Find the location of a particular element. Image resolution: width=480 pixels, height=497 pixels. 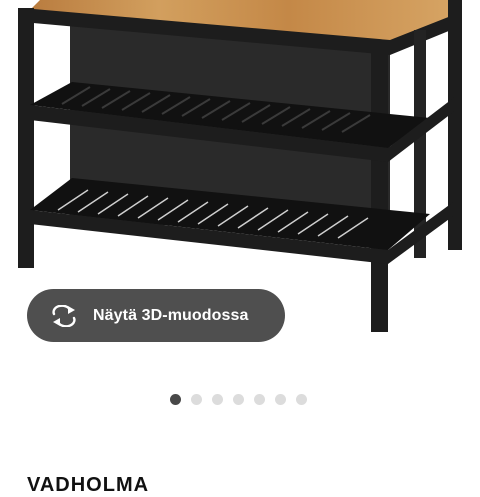

view-3d-label: Näytä 3D-muodossa is located at coordinates (171, 315).